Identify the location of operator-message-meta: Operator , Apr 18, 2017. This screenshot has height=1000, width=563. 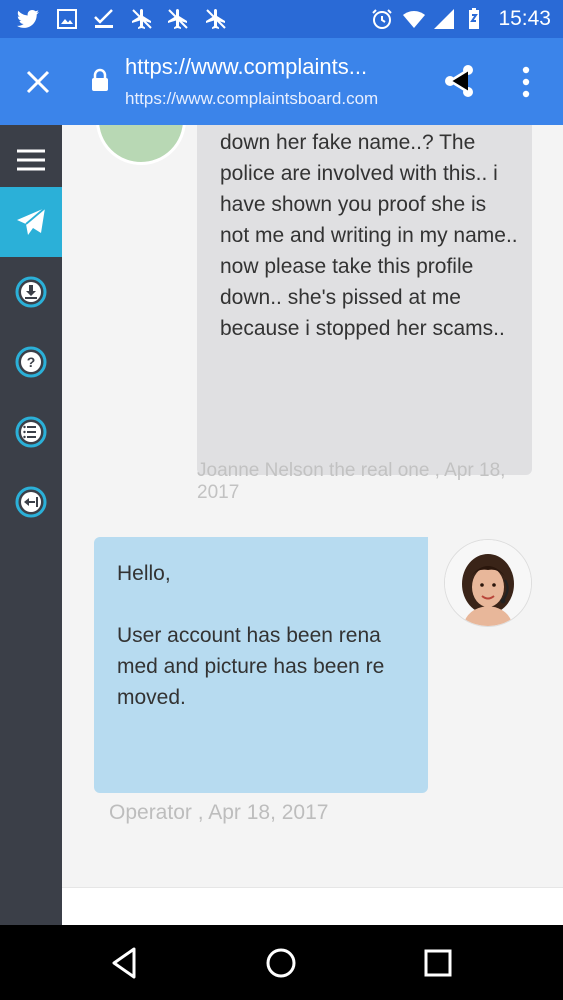
(219, 812).